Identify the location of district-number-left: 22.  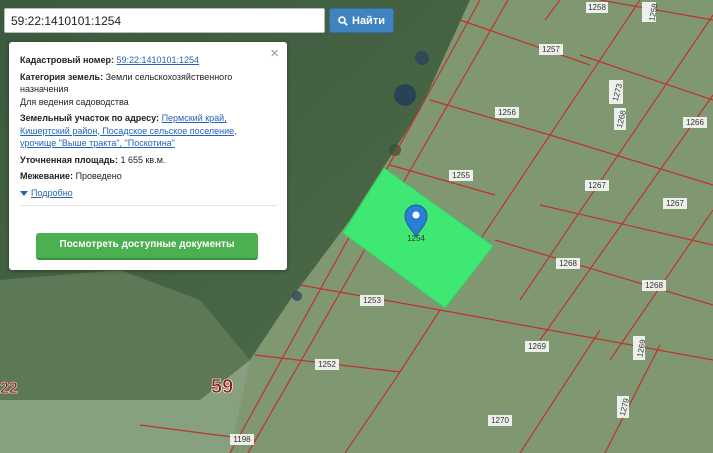
(9, 388).